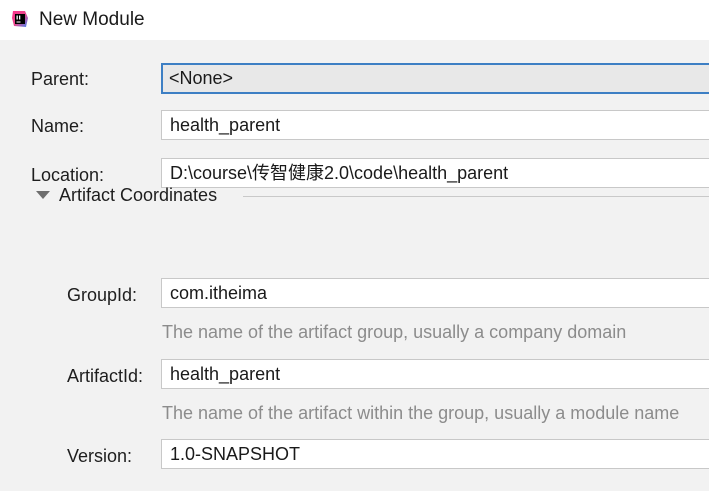 The width and height of the screenshot is (709, 491). Describe the element at coordinates (68, 175) in the screenshot. I see `location-label: Location:` at that location.